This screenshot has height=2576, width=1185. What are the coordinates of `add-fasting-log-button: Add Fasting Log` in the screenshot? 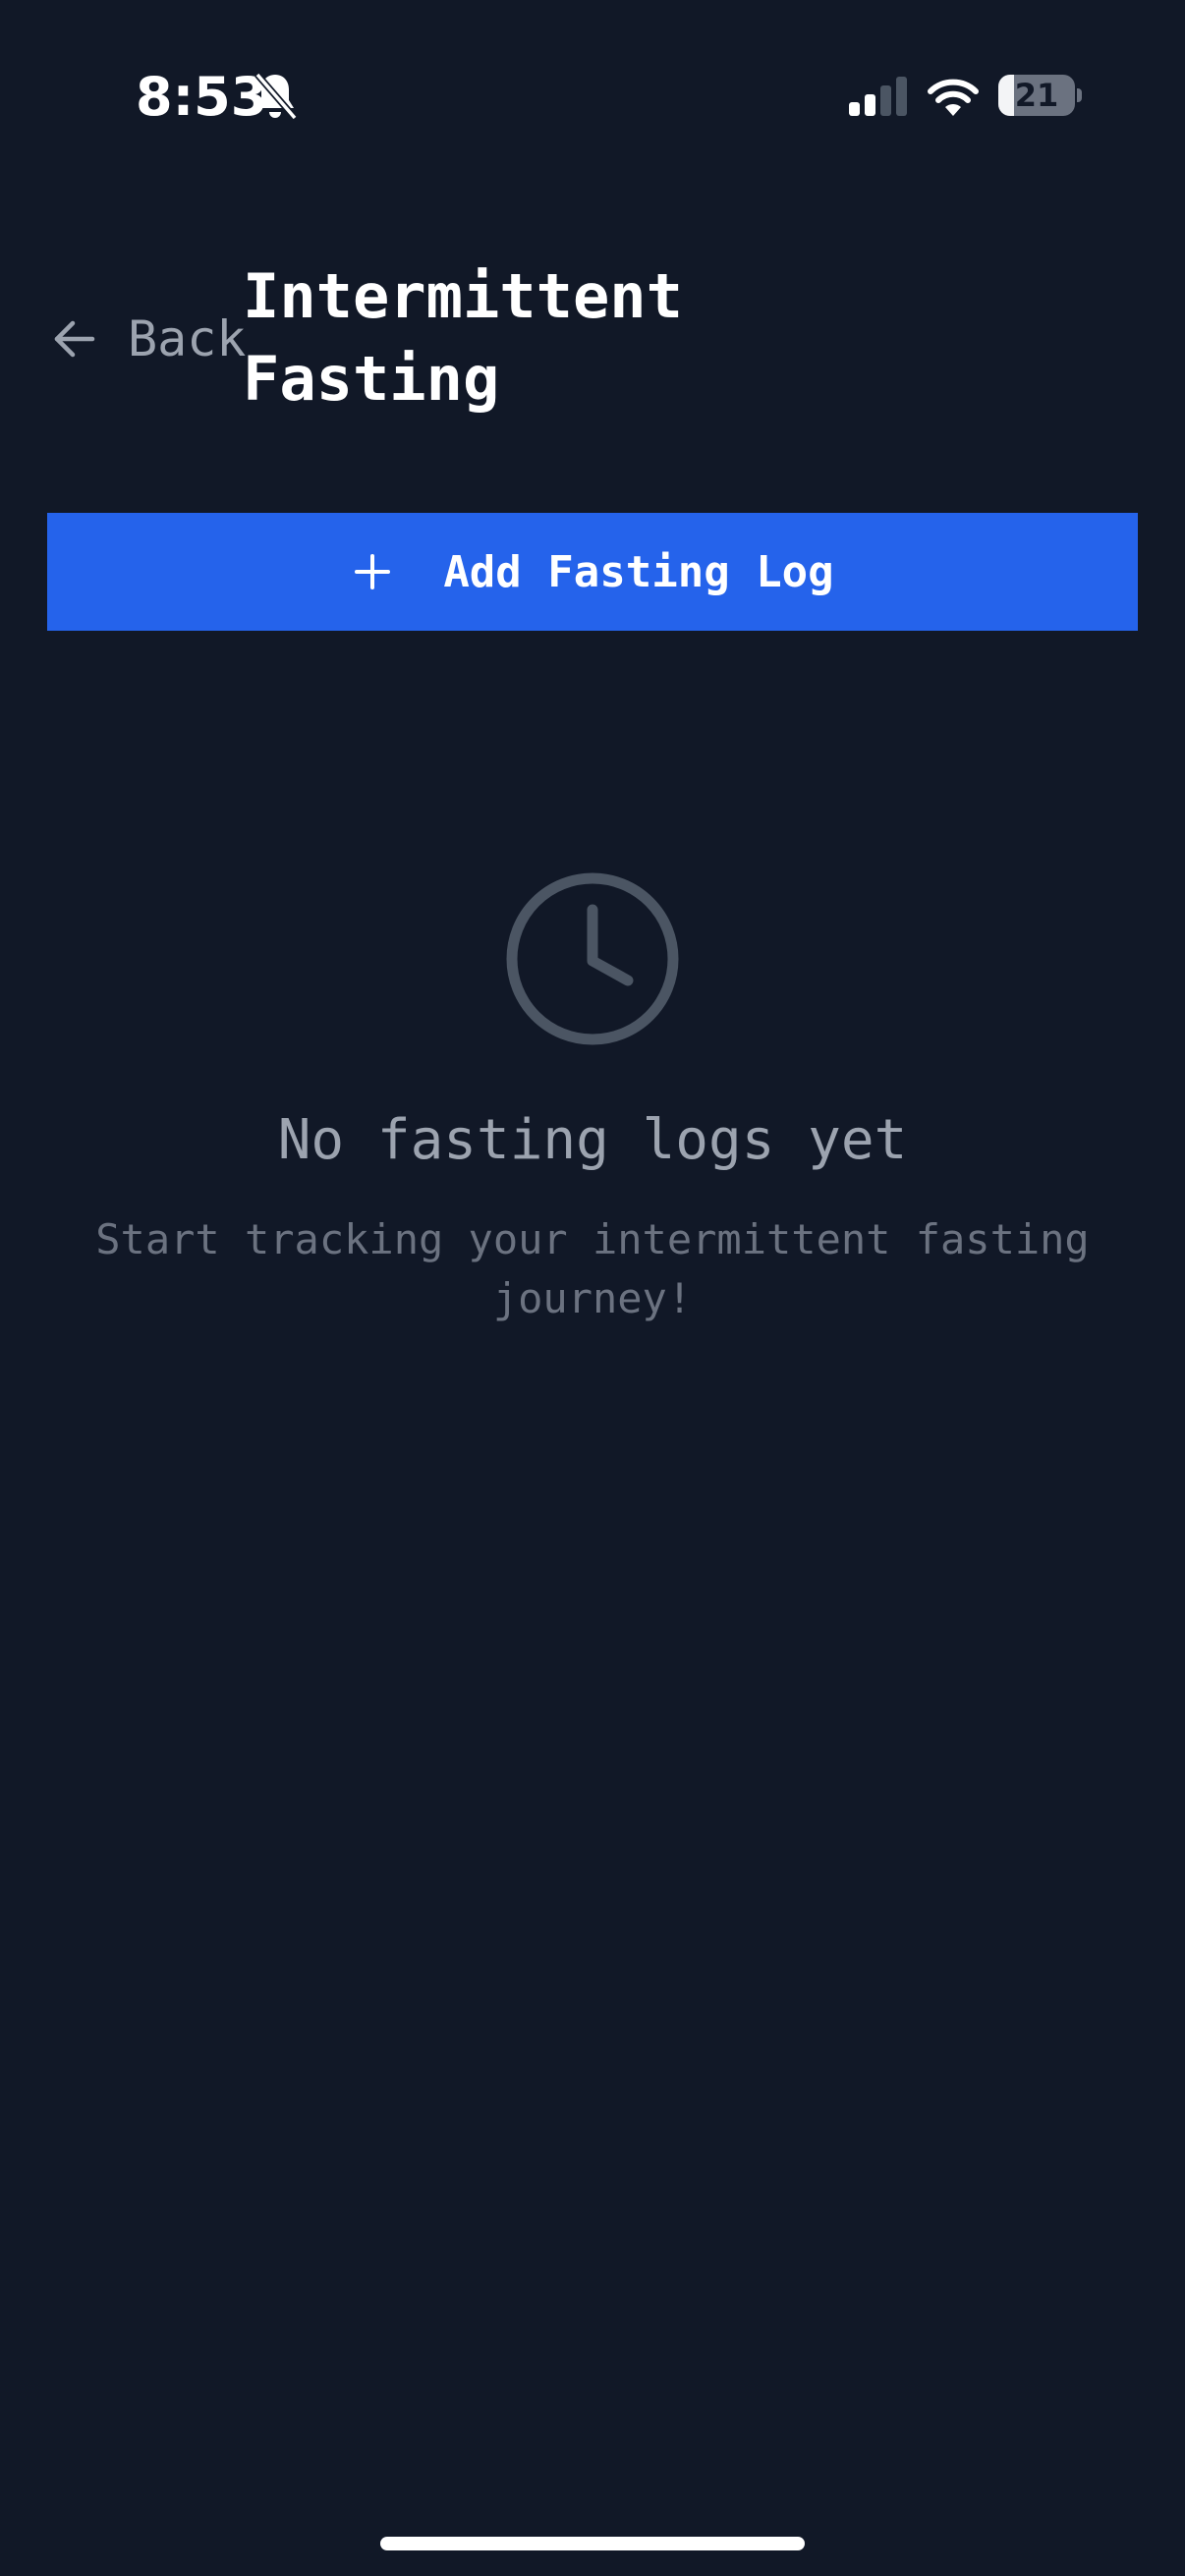 It's located at (592, 572).